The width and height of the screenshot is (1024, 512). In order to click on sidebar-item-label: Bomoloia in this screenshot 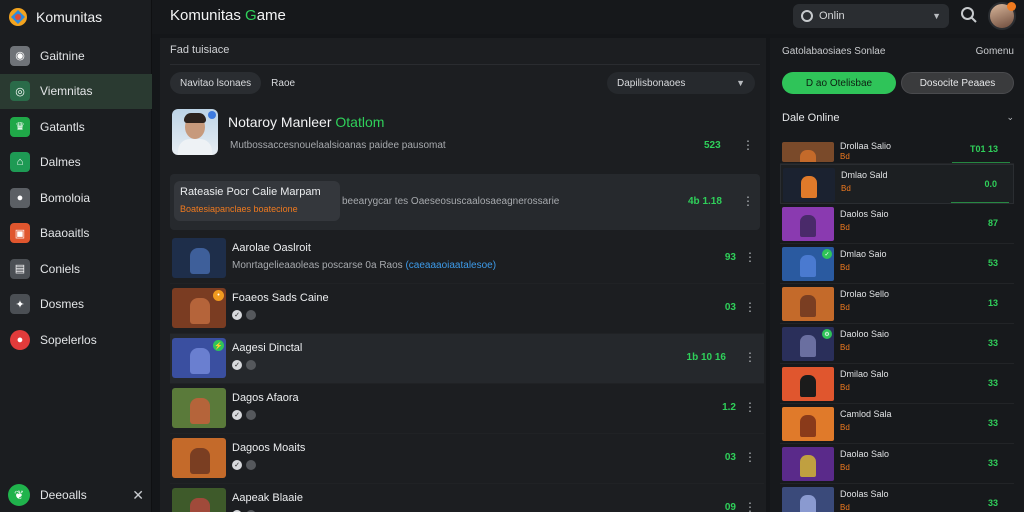, I will do `click(65, 197)`.